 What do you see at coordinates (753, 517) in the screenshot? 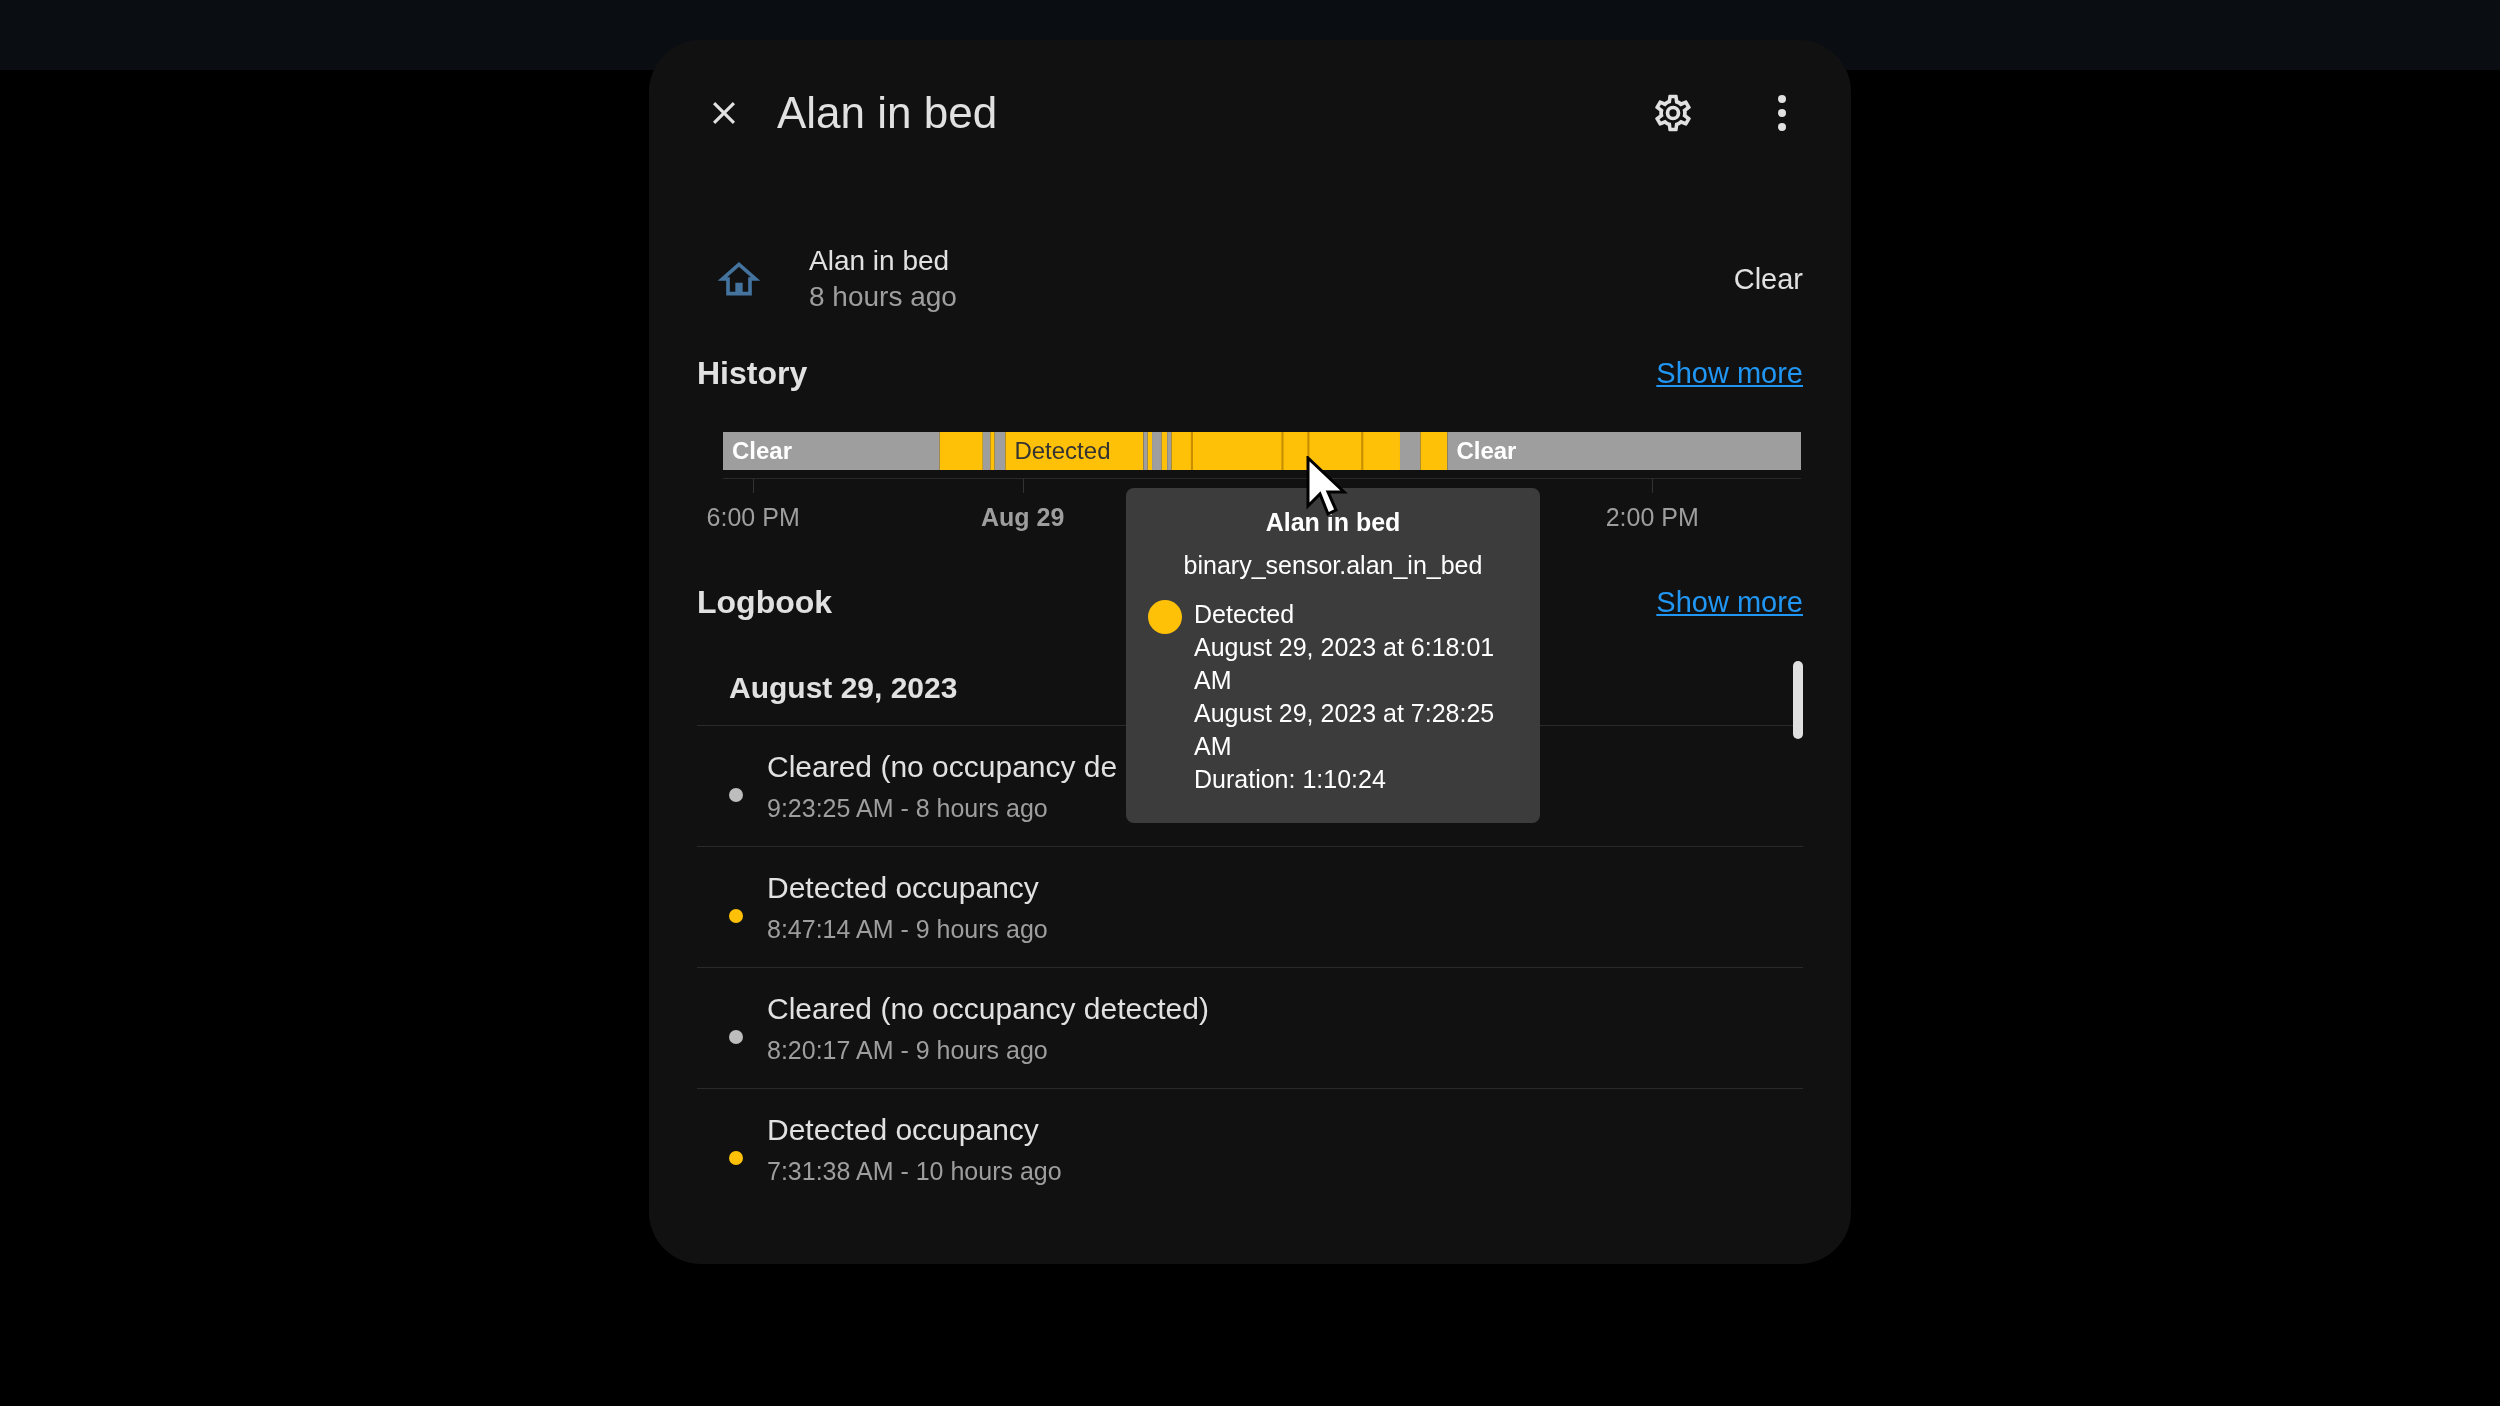
I see `axis-tick-label: 6:00 PM` at bounding box center [753, 517].